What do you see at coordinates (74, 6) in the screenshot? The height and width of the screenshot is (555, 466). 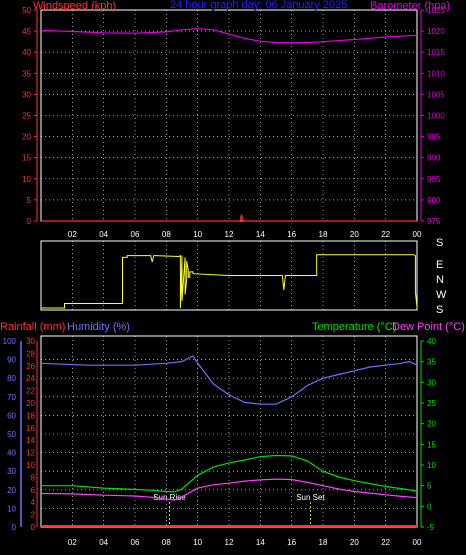 I see `wind-axis-label: Windspeed (kph)` at bounding box center [74, 6].